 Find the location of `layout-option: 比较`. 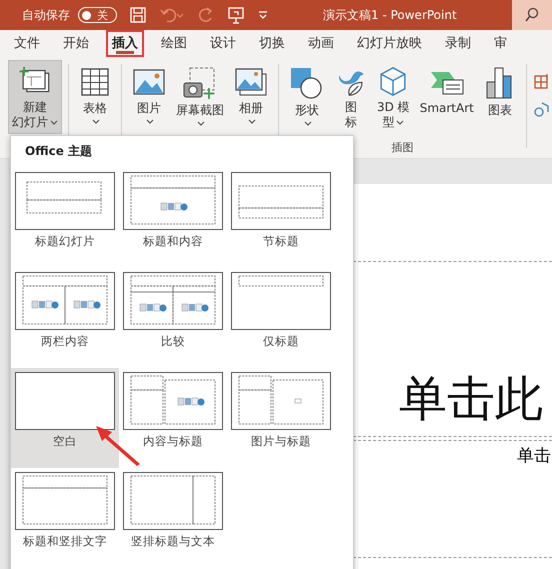

layout-option: 比较 is located at coordinates (173, 318).